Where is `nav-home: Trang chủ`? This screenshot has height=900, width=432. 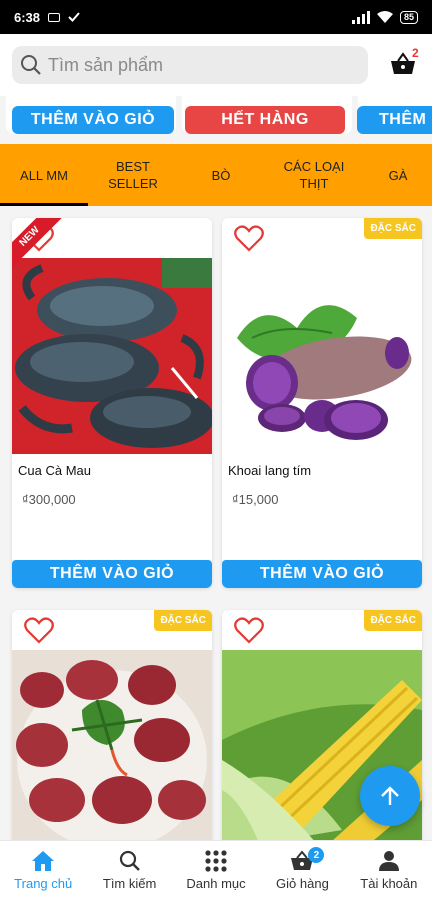 nav-home: Trang chủ is located at coordinates (43, 870).